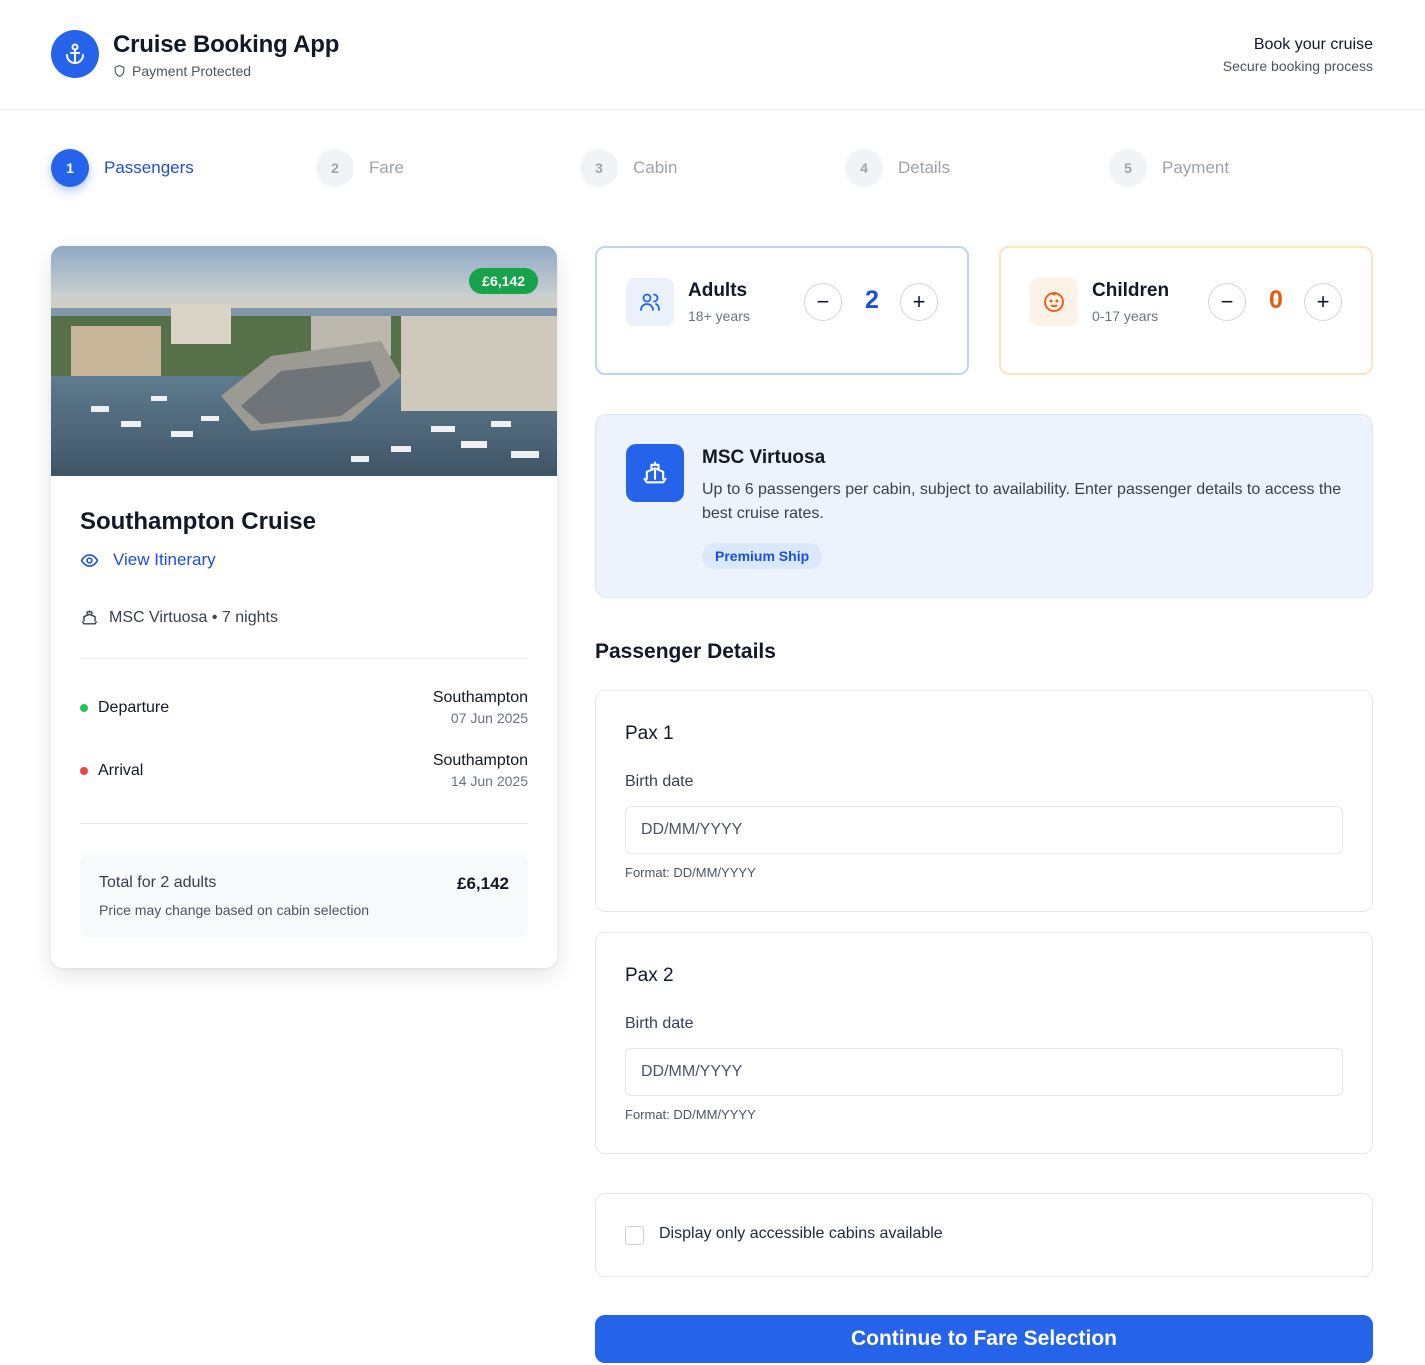  I want to click on cruise-name: Southampton Cruise, so click(198, 521).